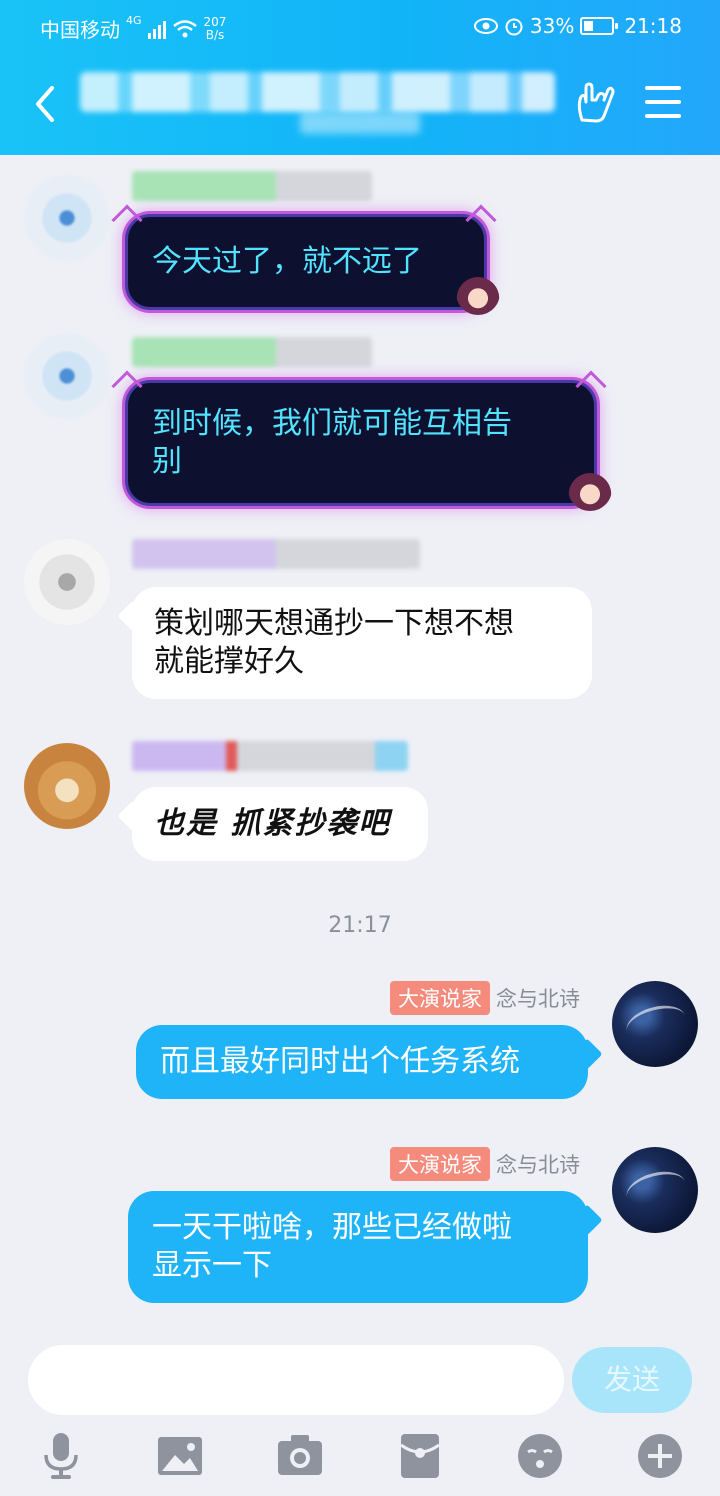 The height and width of the screenshot is (1496, 720). Describe the element at coordinates (215, 28) in the screenshot. I see `network-speed: 207 B/s` at that location.